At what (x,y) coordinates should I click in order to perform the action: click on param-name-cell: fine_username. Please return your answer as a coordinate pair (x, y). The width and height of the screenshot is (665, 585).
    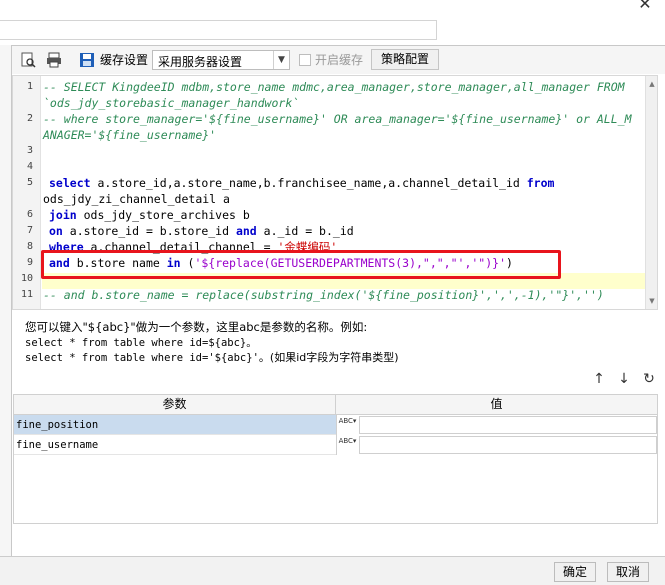
    Looking at the image, I should click on (175, 445).